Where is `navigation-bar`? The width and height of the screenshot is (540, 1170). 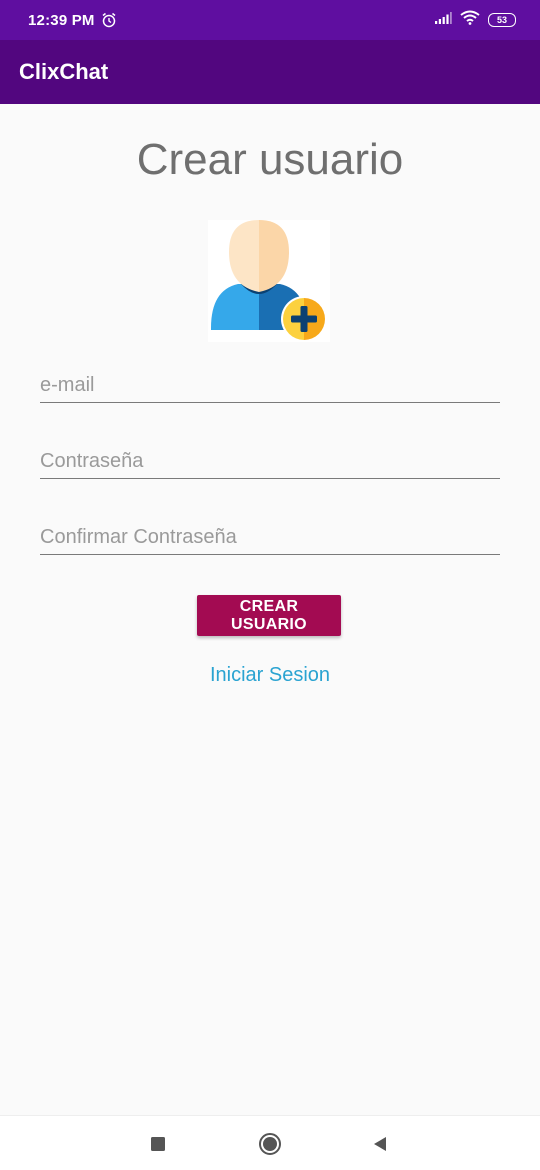 navigation-bar is located at coordinates (270, 1142).